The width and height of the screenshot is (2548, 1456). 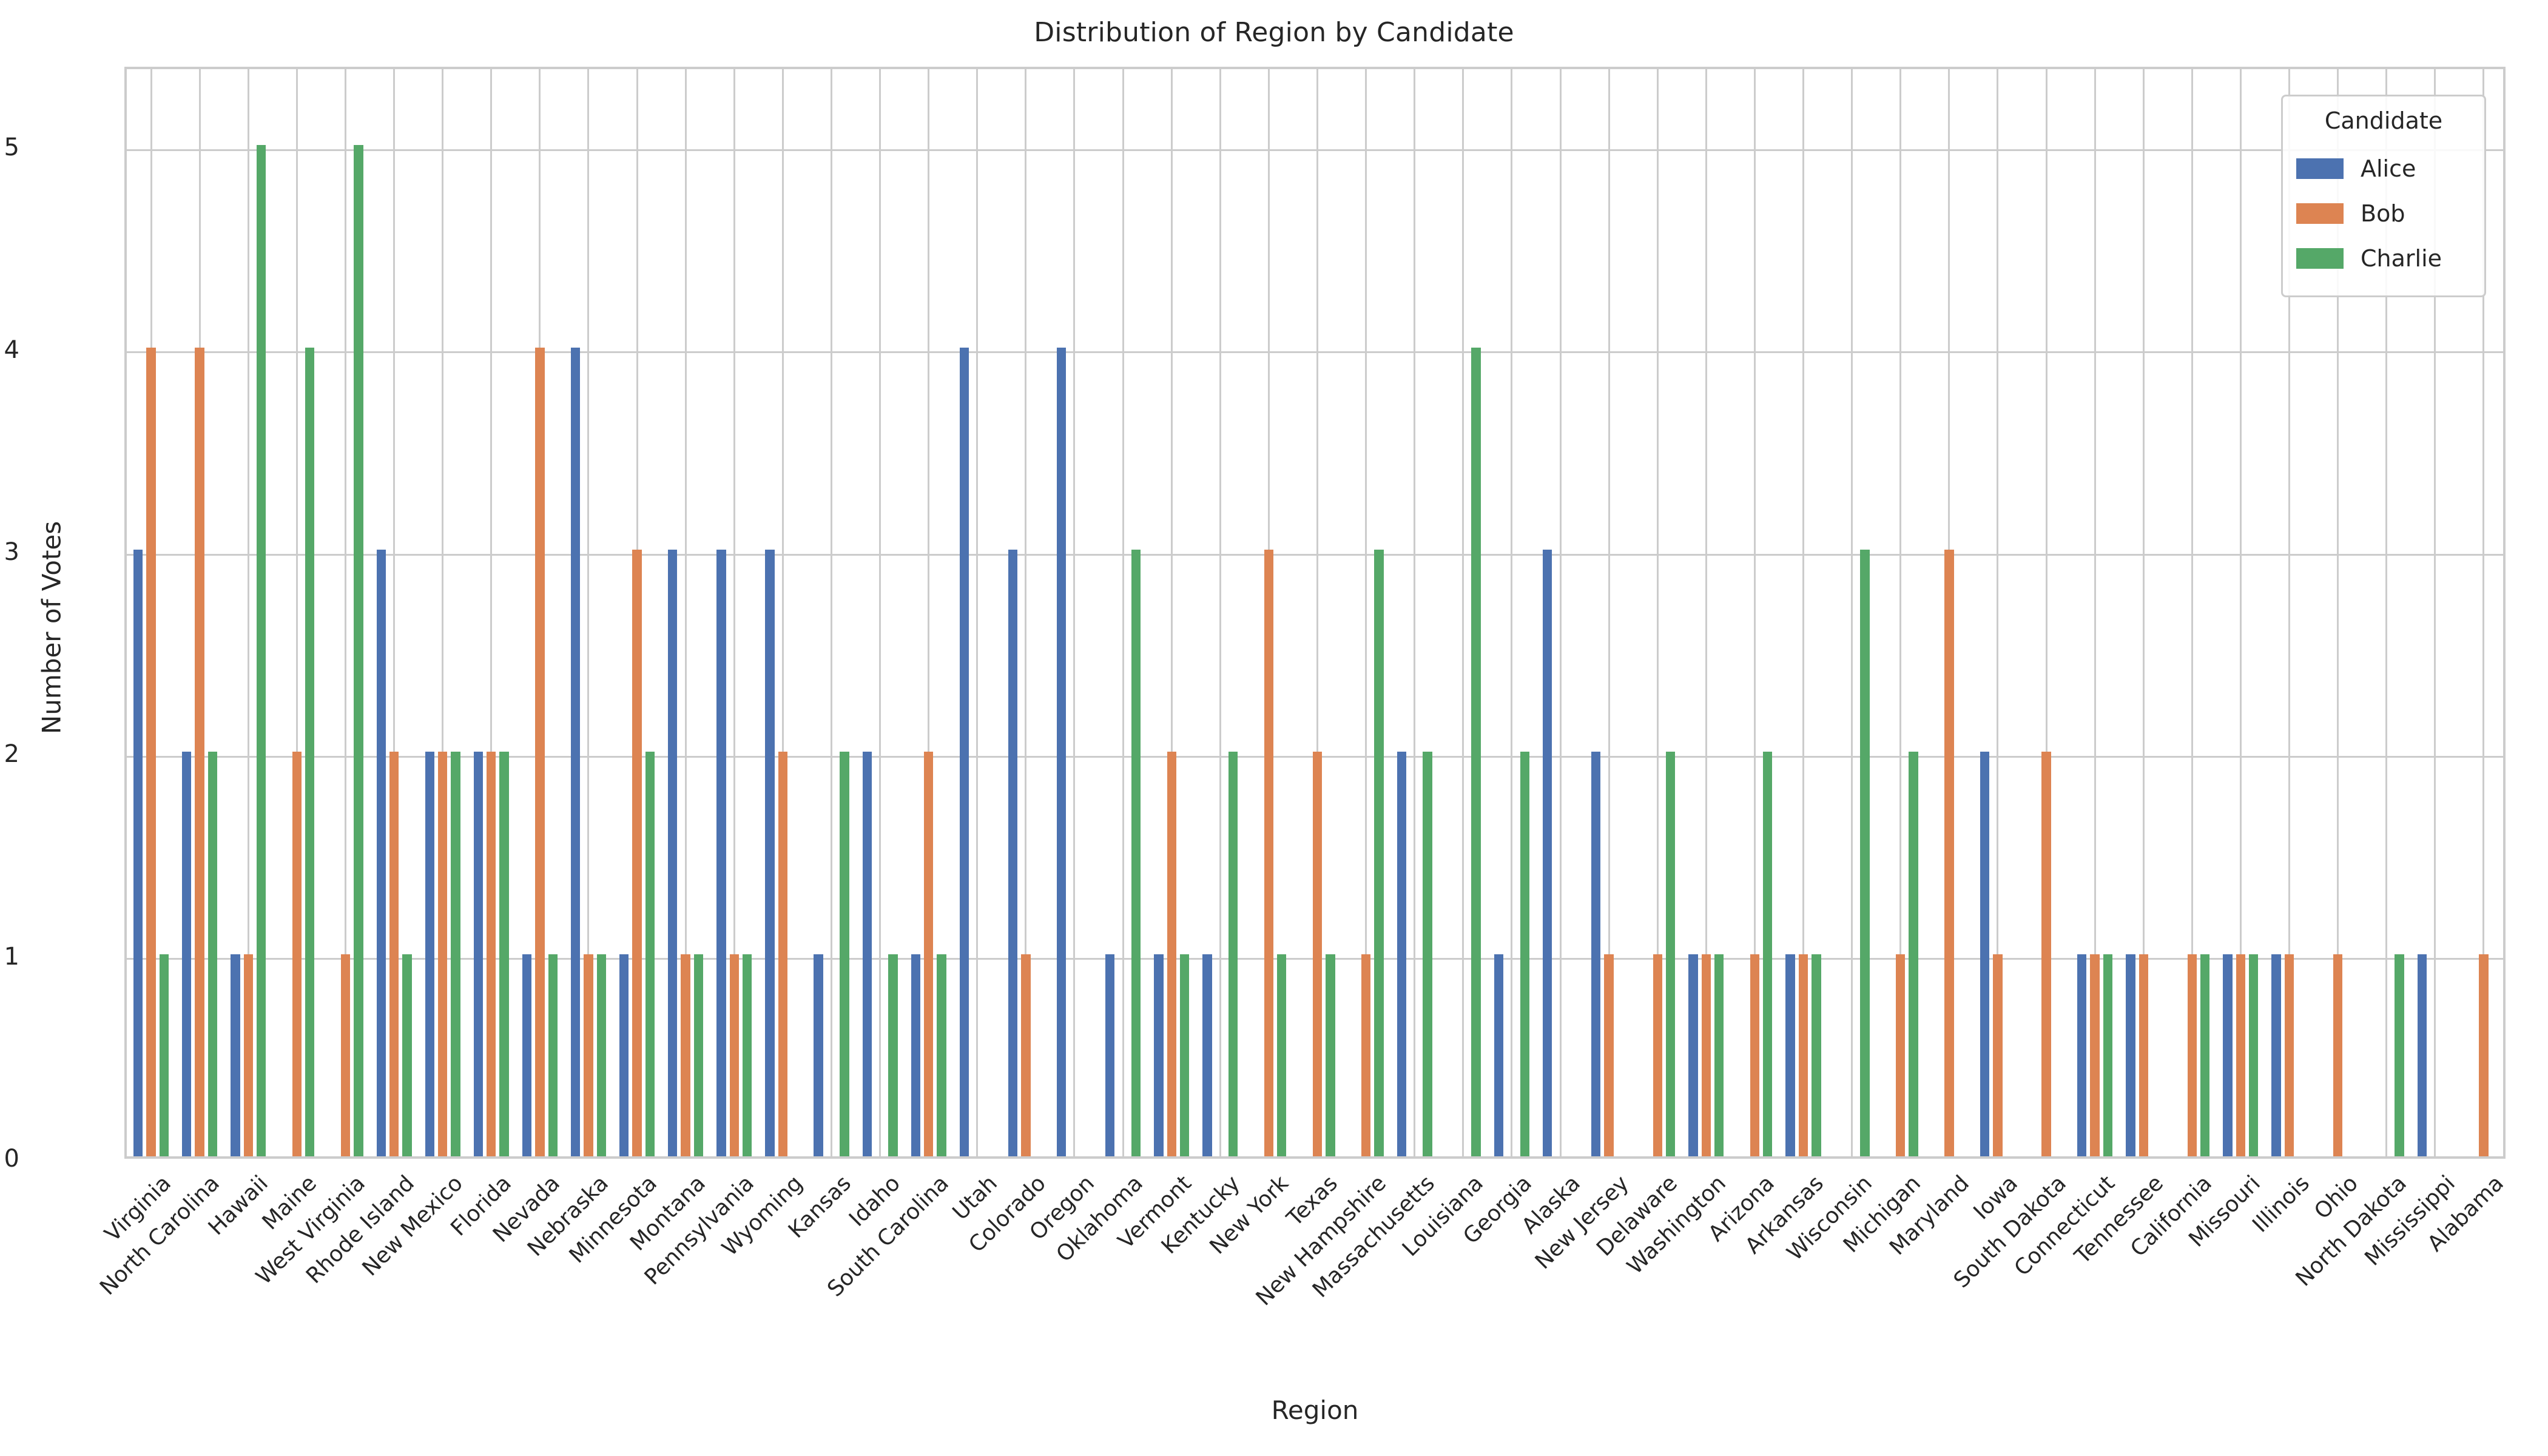 I want to click on gridline-horizontal, so click(x=1315, y=150).